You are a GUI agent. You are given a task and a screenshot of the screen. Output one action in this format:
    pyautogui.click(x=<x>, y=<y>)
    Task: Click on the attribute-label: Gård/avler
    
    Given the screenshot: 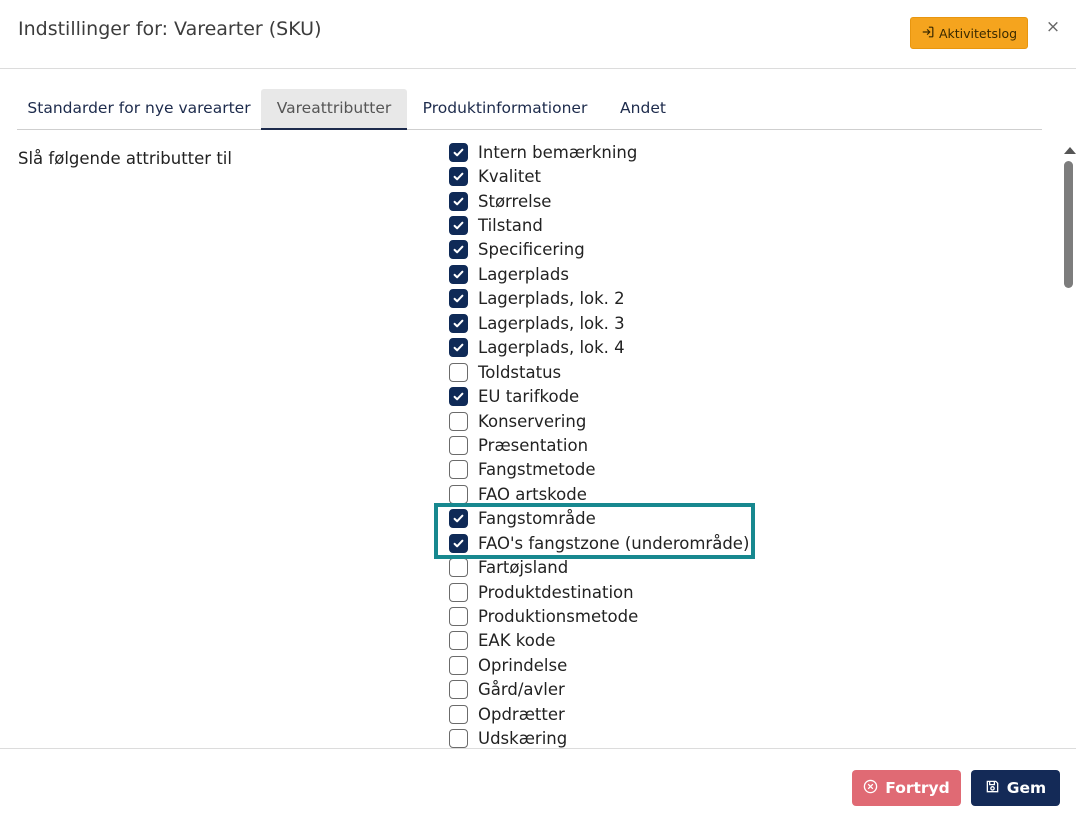 What is the action you would take?
    pyautogui.click(x=521, y=690)
    